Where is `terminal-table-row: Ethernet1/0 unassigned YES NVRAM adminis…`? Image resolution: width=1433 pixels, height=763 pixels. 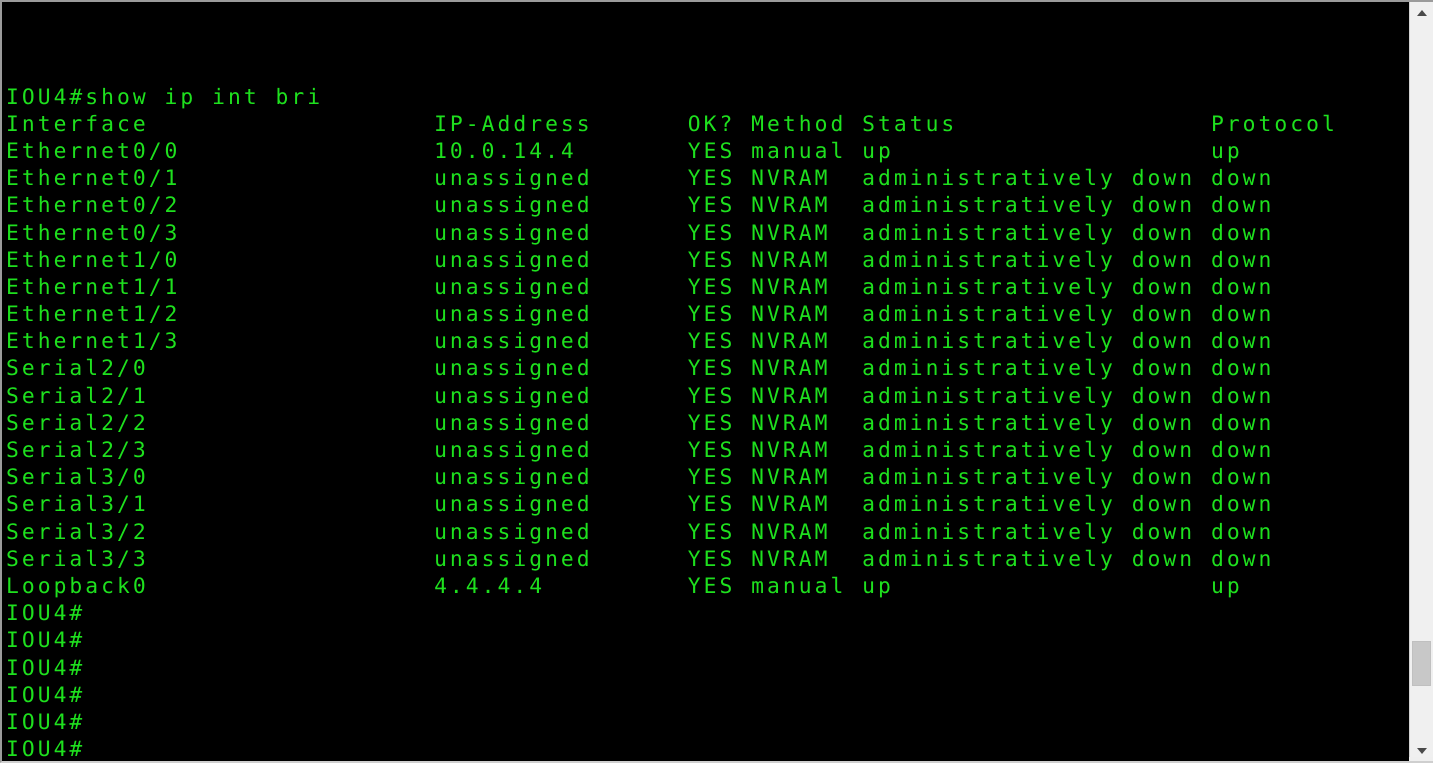 terminal-table-row: Ethernet1/0 unassigned YES NVRAM adminis… is located at coordinates (640, 260).